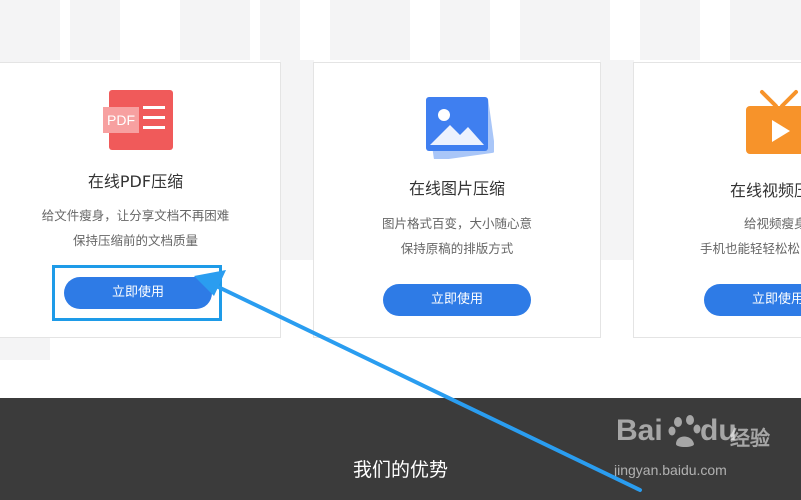 This screenshot has height=500, width=801. Describe the element at coordinates (765, 190) in the screenshot. I see `card-title: 在线视频压` at that location.